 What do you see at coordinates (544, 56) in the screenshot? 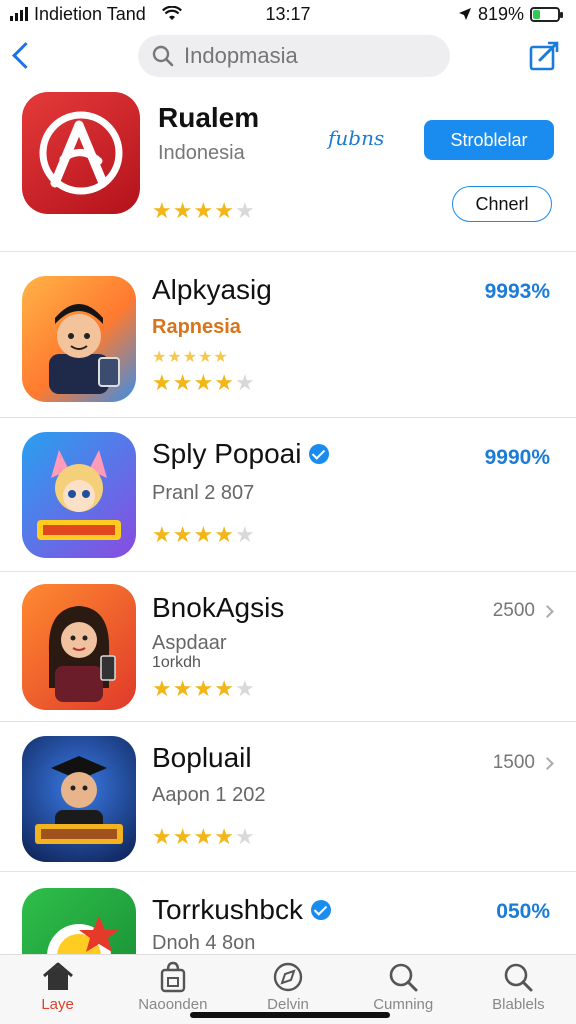
I see `compose-icon` at bounding box center [544, 56].